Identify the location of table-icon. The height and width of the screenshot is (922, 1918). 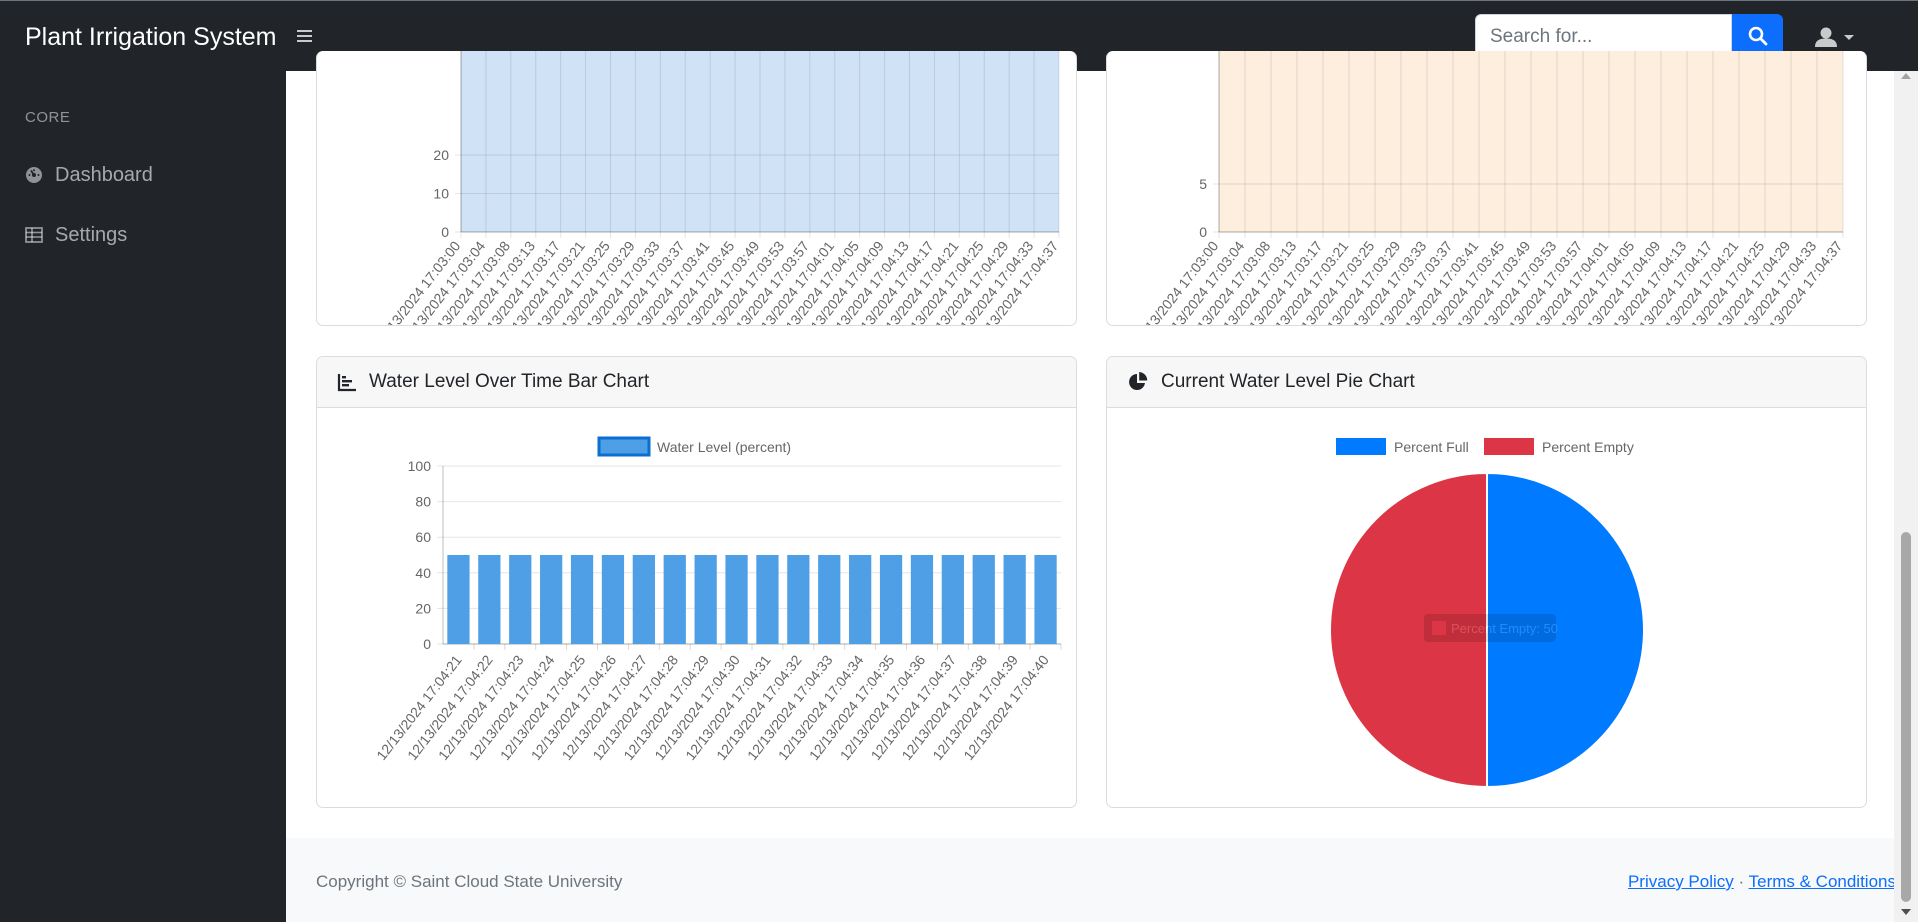
(34, 235).